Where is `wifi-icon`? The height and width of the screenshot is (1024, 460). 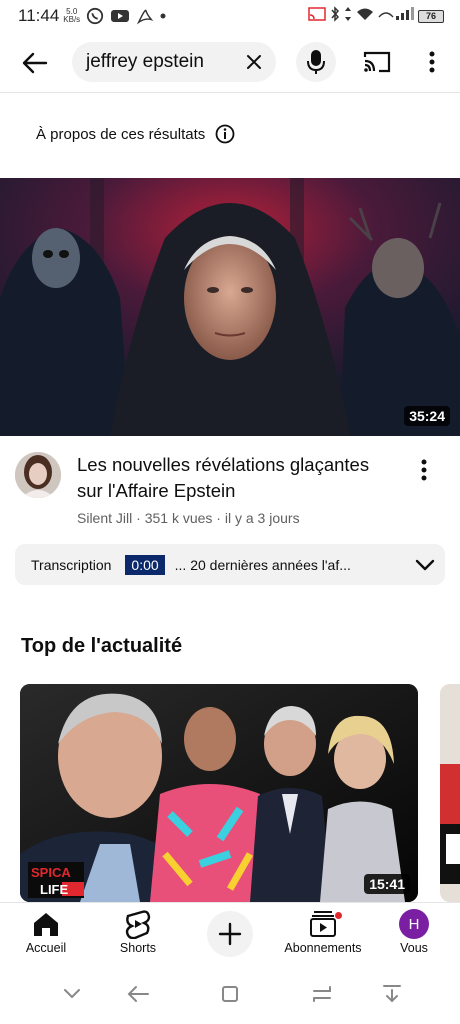 wifi-icon is located at coordinates (365, 16).